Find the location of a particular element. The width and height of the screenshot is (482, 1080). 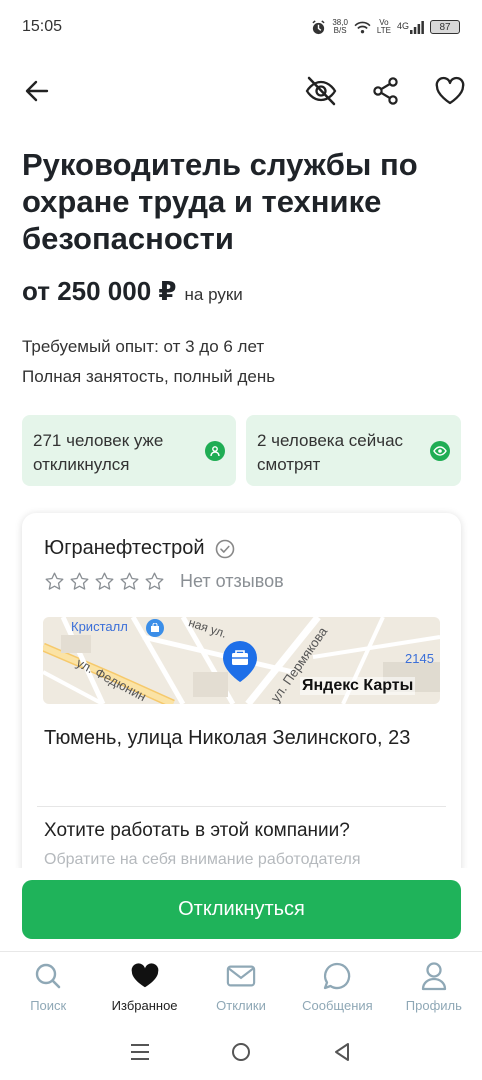

top-toolbar is located at coordinates (241, 91).